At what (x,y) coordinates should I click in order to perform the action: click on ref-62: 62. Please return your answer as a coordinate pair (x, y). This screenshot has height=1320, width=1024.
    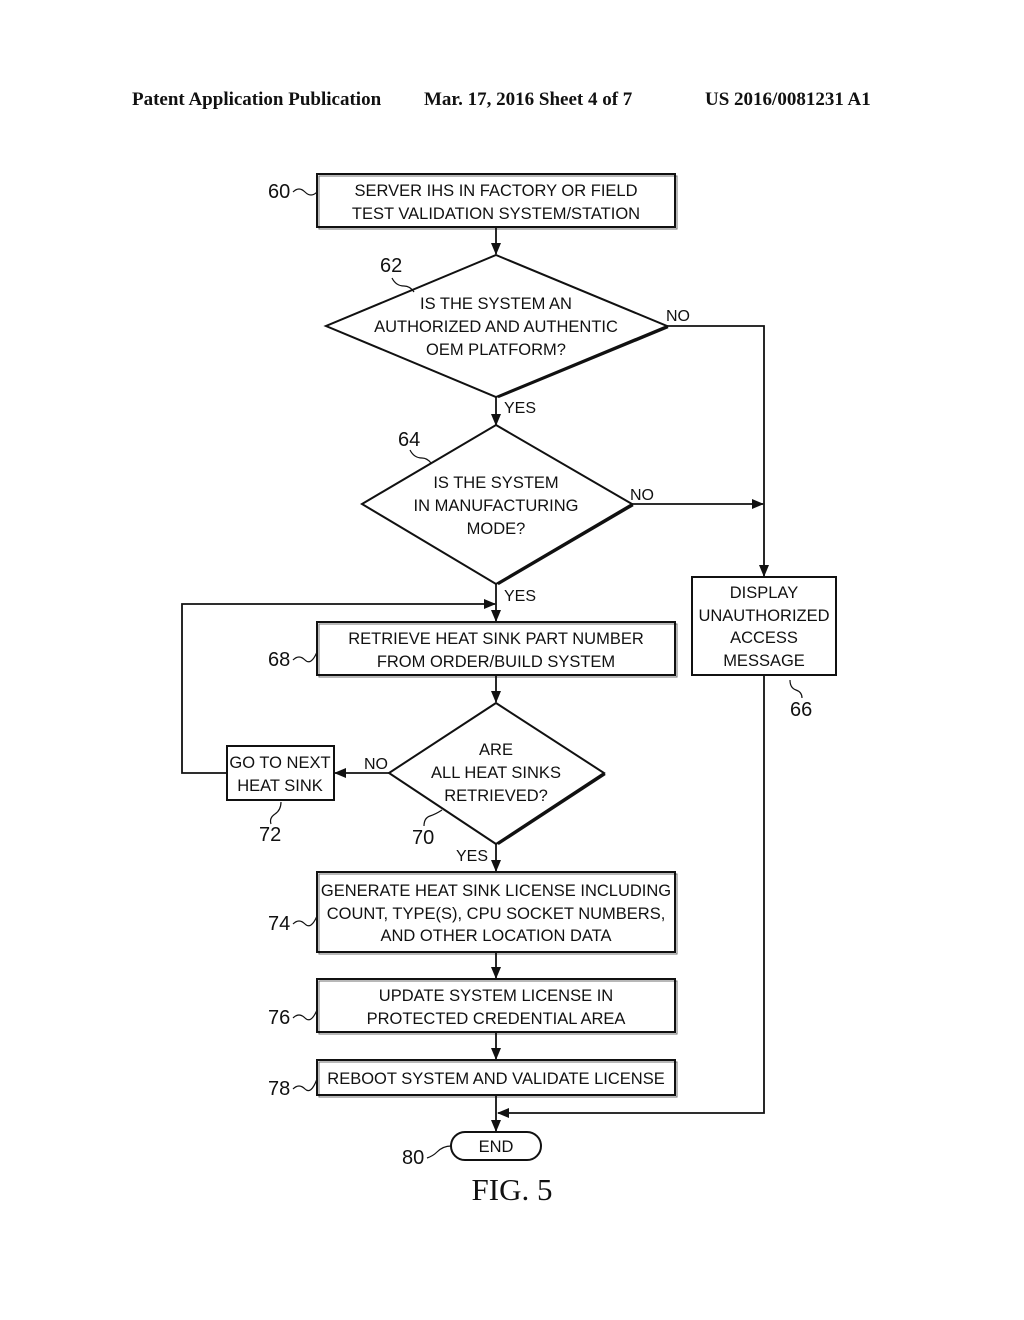
    Looking at the image, I should click on (391, 266).